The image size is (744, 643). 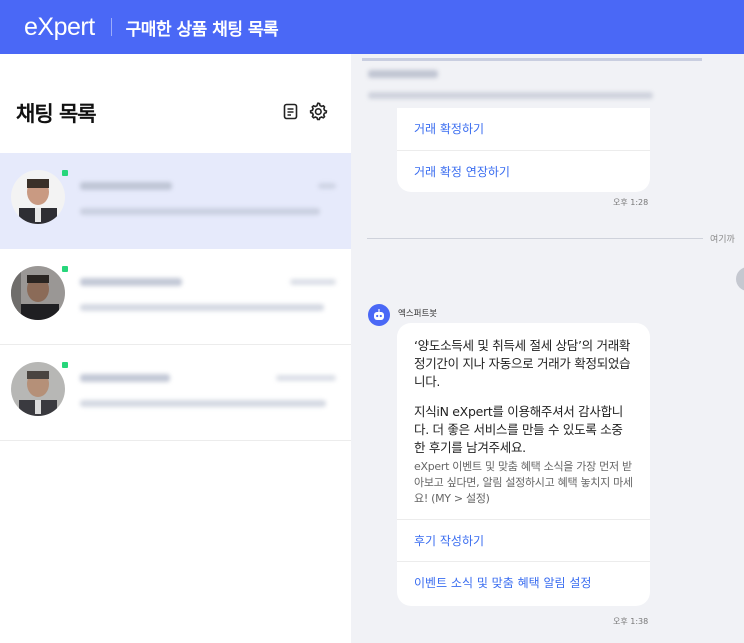 What do you see at coordinates (722, 240) in the screenshot?
I see `read-separator-label: 여기까` at bounding box center [722, 240].